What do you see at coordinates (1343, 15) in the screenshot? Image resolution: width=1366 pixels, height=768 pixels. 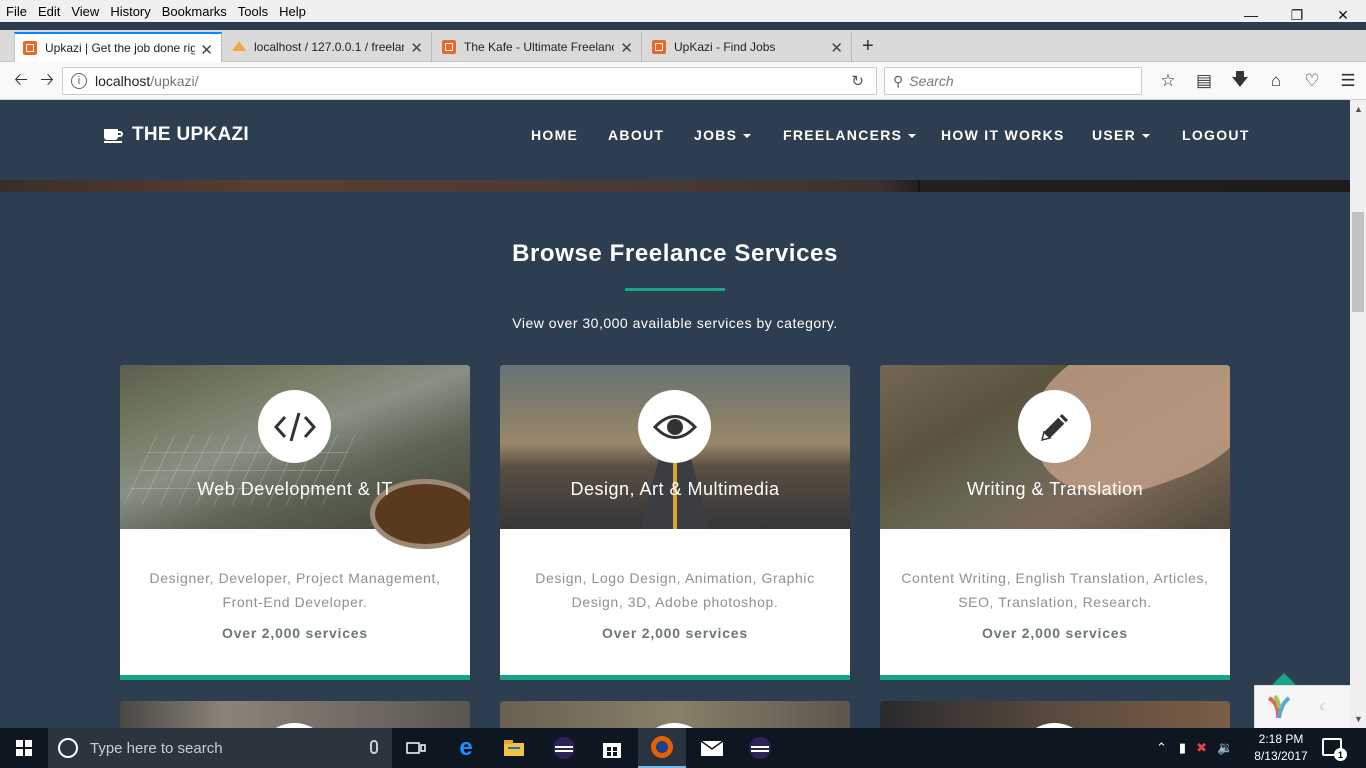 I see `close-window-icon: ✕` at bounding box center [1343, 15].